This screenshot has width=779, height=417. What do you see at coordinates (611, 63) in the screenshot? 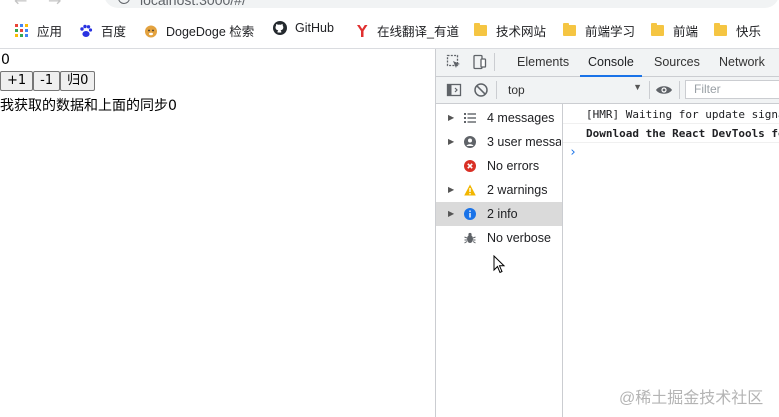
I see `tab-console: Console` at bounding box center [611, 63].